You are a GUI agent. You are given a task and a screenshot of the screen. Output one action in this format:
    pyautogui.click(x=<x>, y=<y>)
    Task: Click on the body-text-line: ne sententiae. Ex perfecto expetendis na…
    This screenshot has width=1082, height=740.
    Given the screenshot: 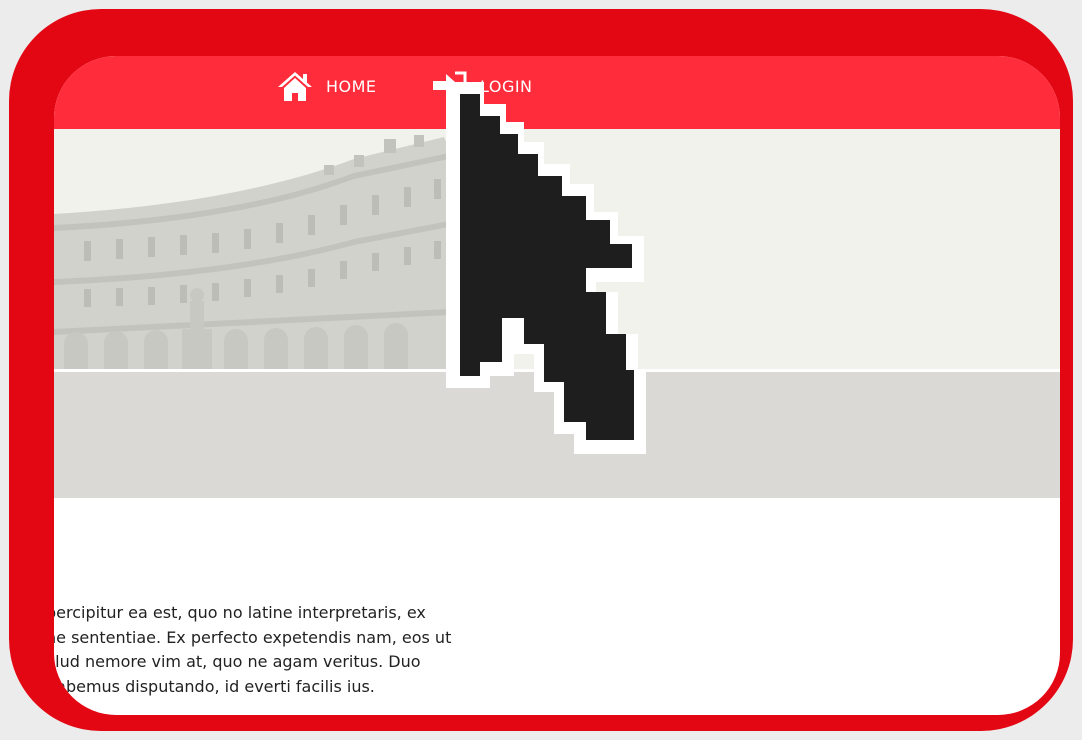 What is the action you would take?
    pyautogui.click(x=253, y=637)
    